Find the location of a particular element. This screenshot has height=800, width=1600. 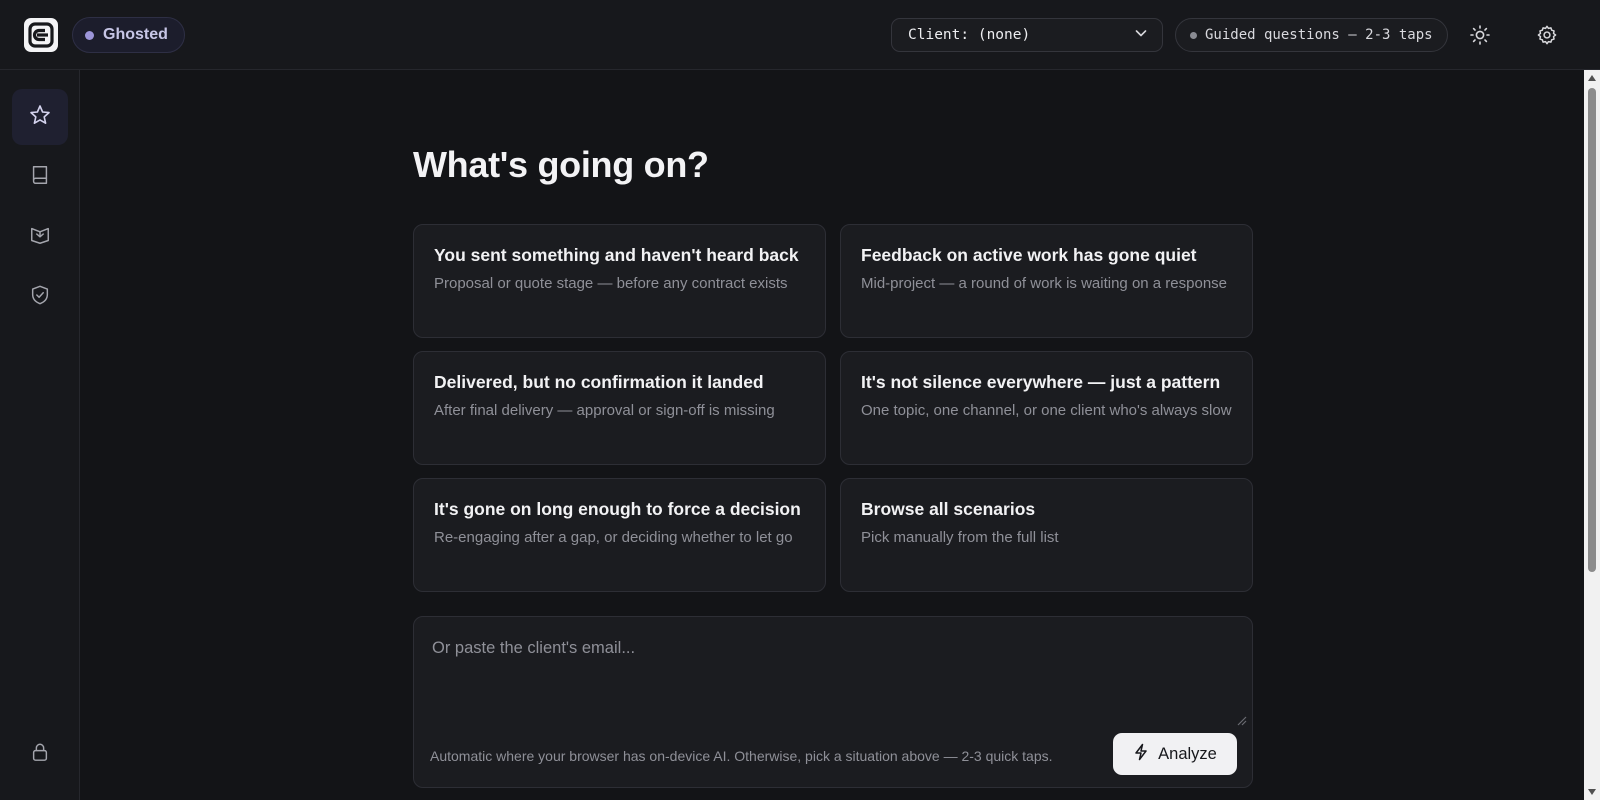

guided-status-dot is located at coordinates (1193, 35).